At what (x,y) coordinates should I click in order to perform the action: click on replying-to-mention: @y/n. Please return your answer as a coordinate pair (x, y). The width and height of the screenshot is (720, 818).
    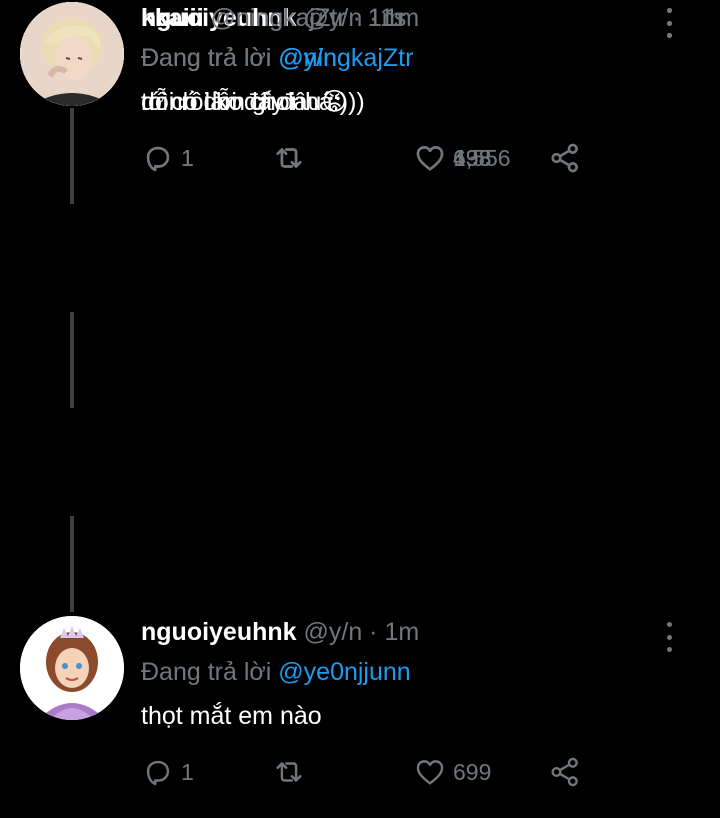
    Looking at the image, I should click on (307, 58).